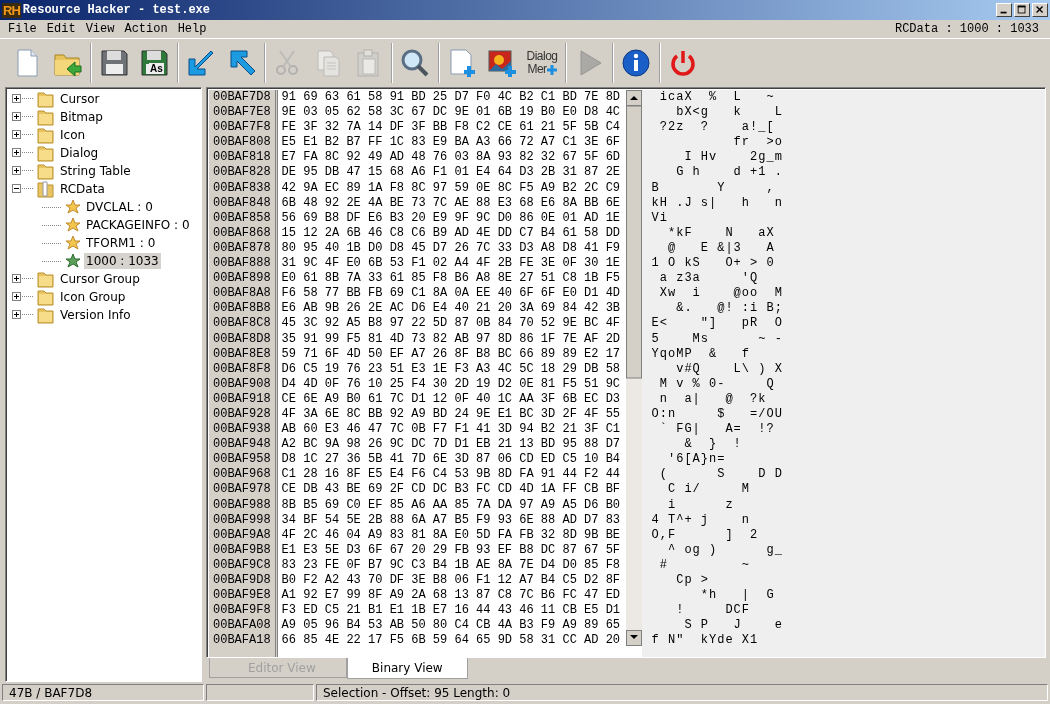  I want to click on hex-bytes: F6 58 77 BB FB 69 C1 8A 0A EE 40 6F 6F E0 D1 4D, so click(451, 294).